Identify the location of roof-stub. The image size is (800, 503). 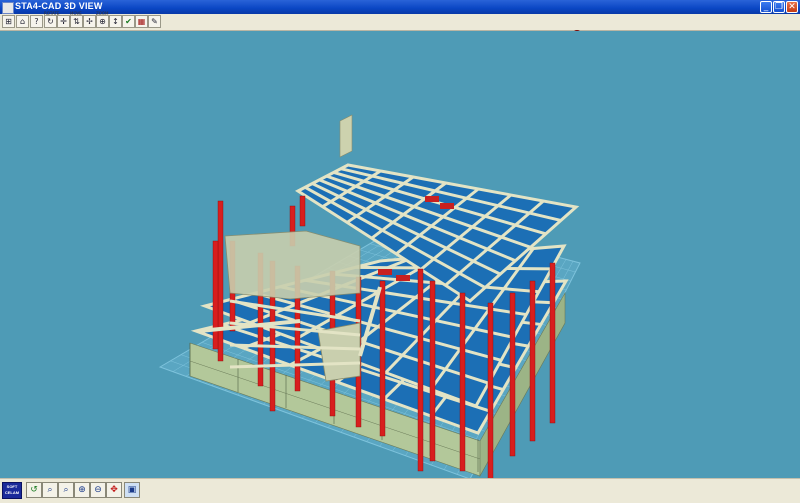
(346, 136).